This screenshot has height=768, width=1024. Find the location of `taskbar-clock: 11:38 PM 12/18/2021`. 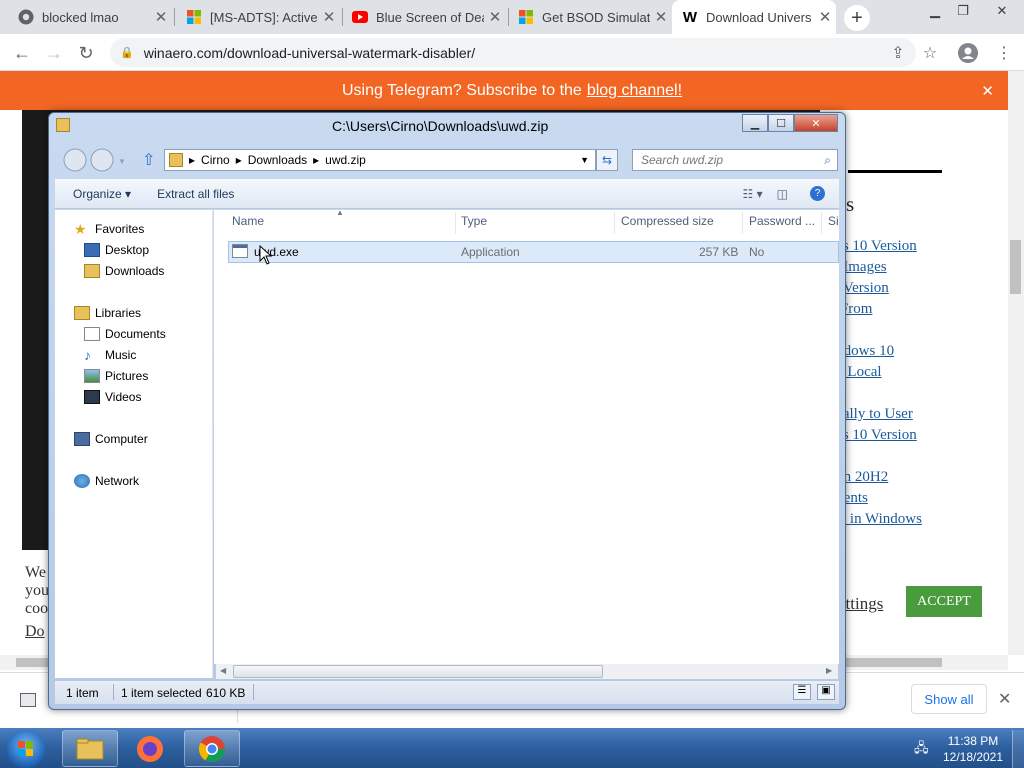

taskbar-clock: 11:38 PM 12/18/2021 is located at coordinates (973, 749).